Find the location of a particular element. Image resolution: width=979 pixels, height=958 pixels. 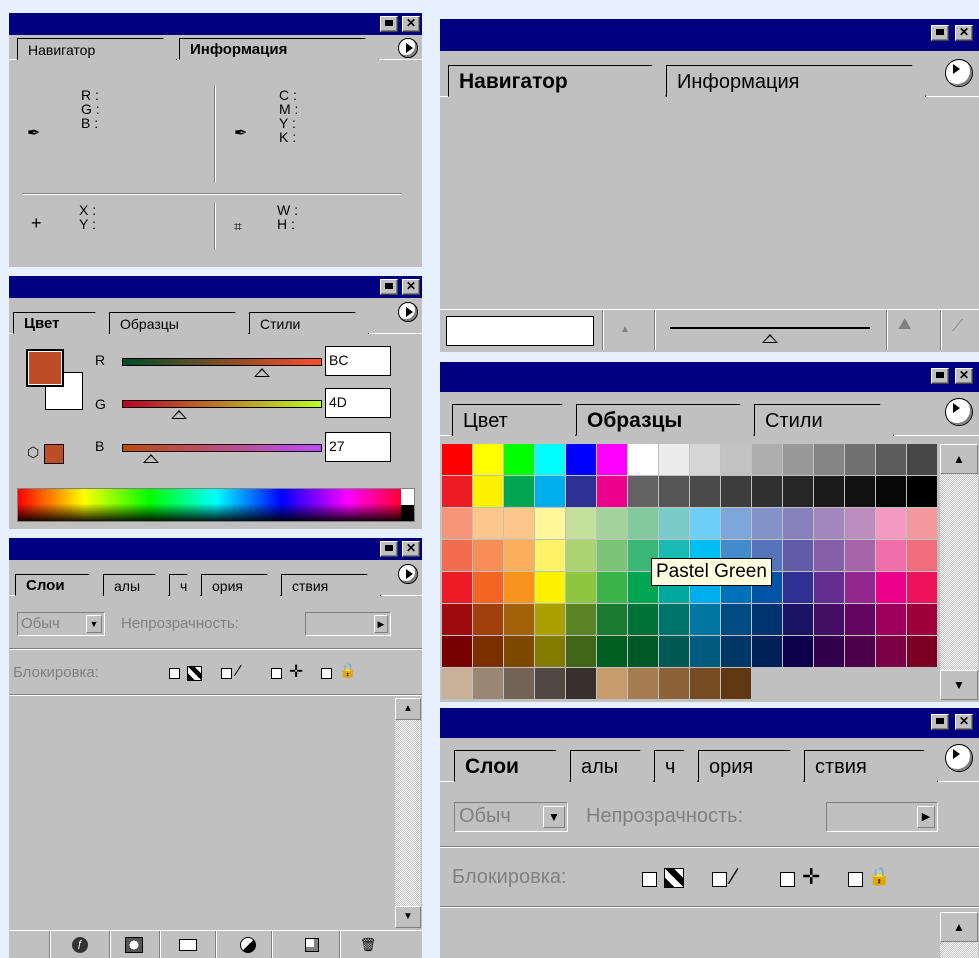

chevron-down-icon: ▼ is located at coordinates (554, 817).